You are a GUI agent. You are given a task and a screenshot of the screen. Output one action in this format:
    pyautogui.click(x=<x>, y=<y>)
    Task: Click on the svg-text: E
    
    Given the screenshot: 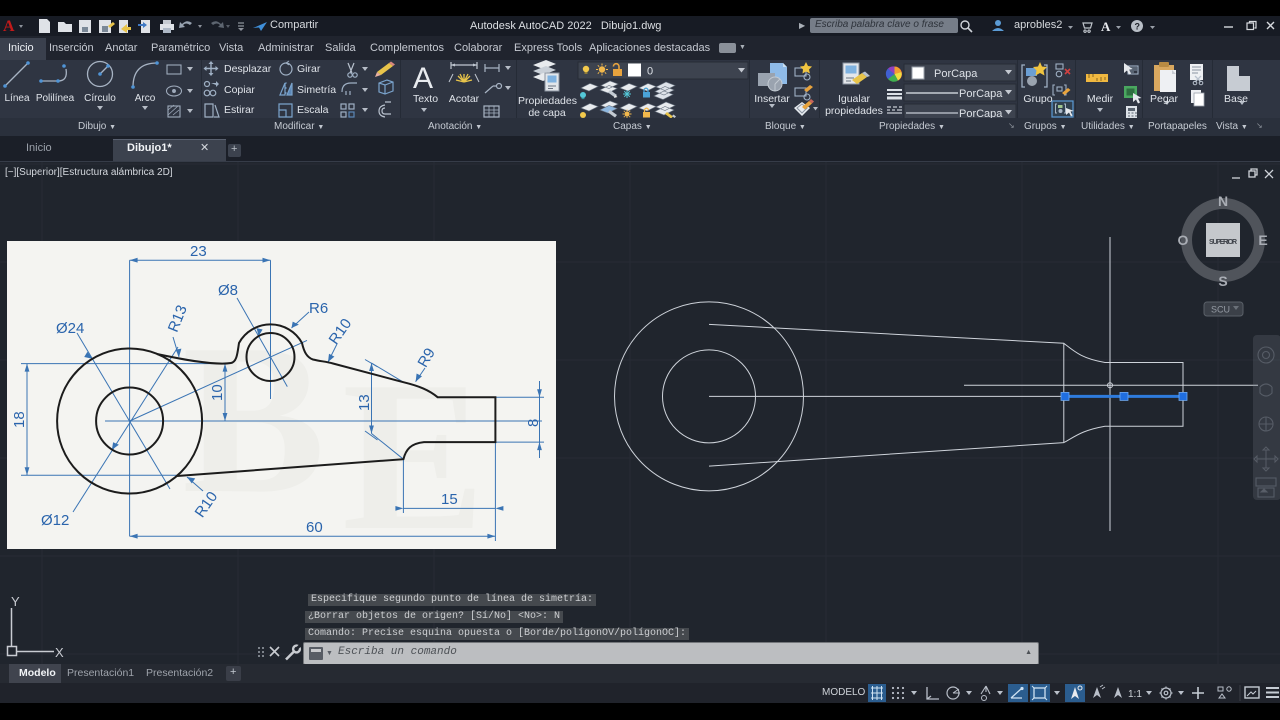 What is the action you would take?
    pyautogui.click(x=1262, y=240)
    